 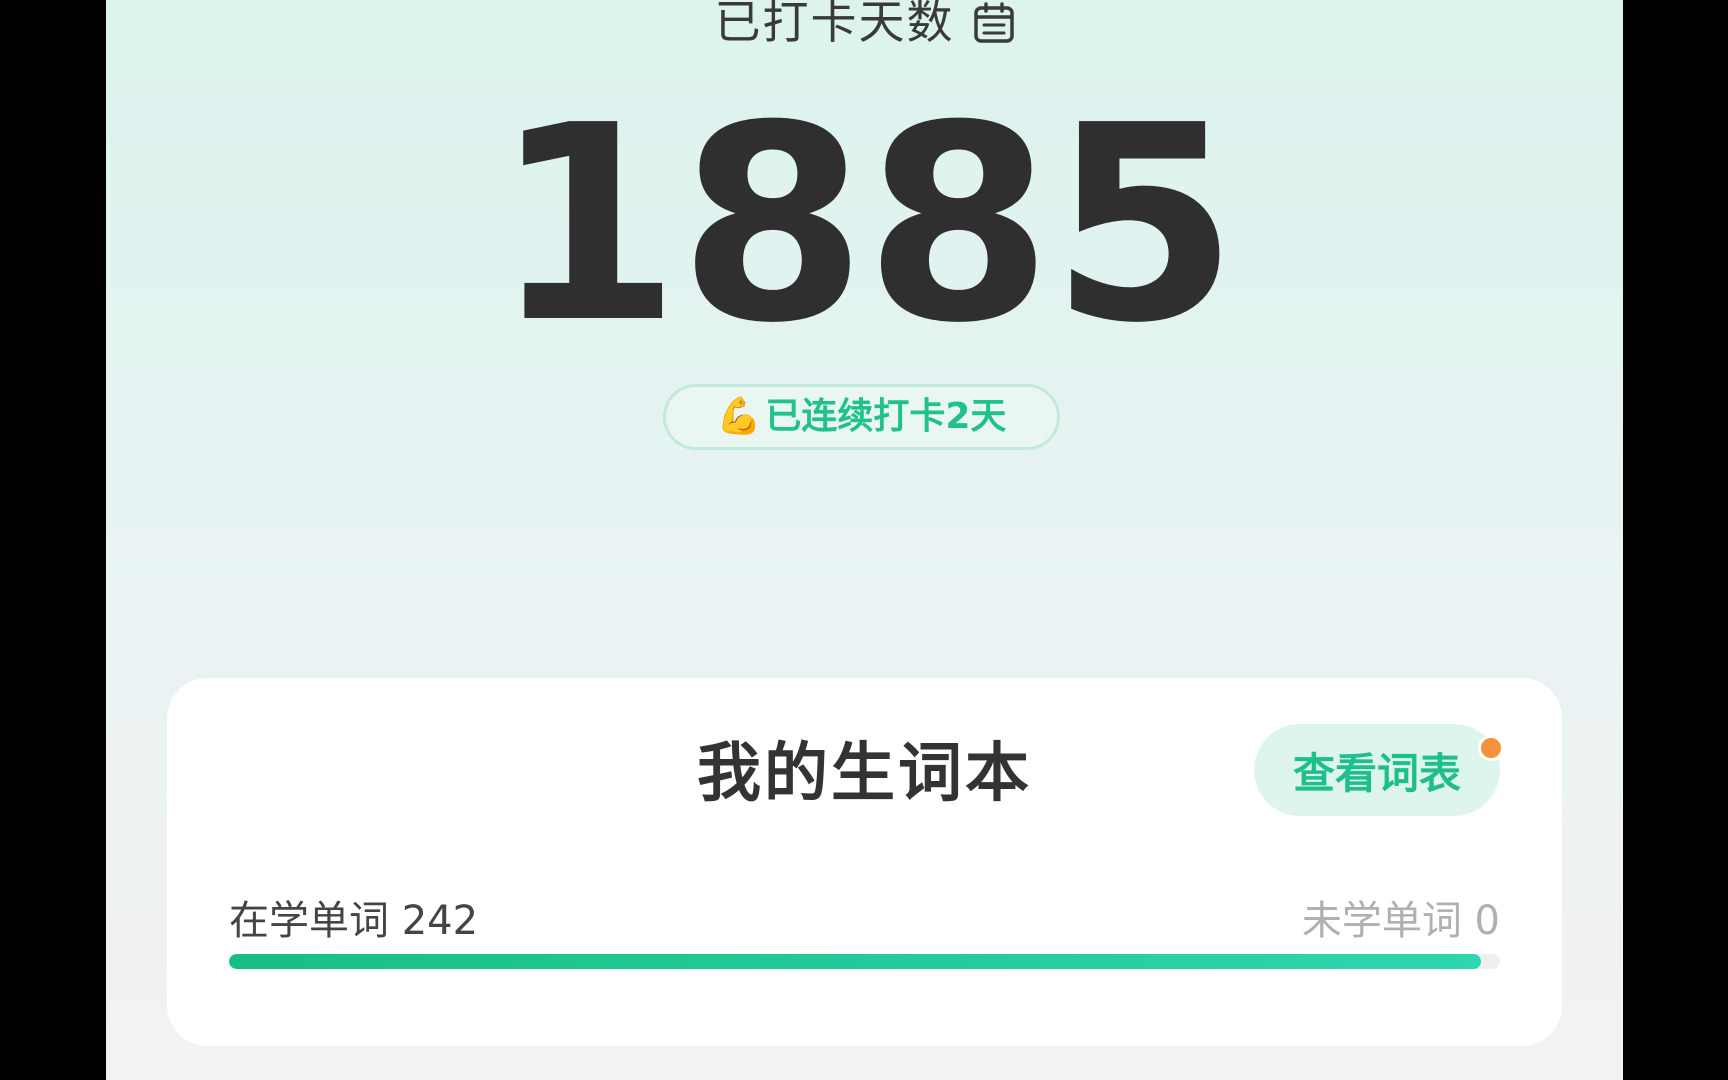 I want to click on calendar-icon, so click(x=994, y=22).